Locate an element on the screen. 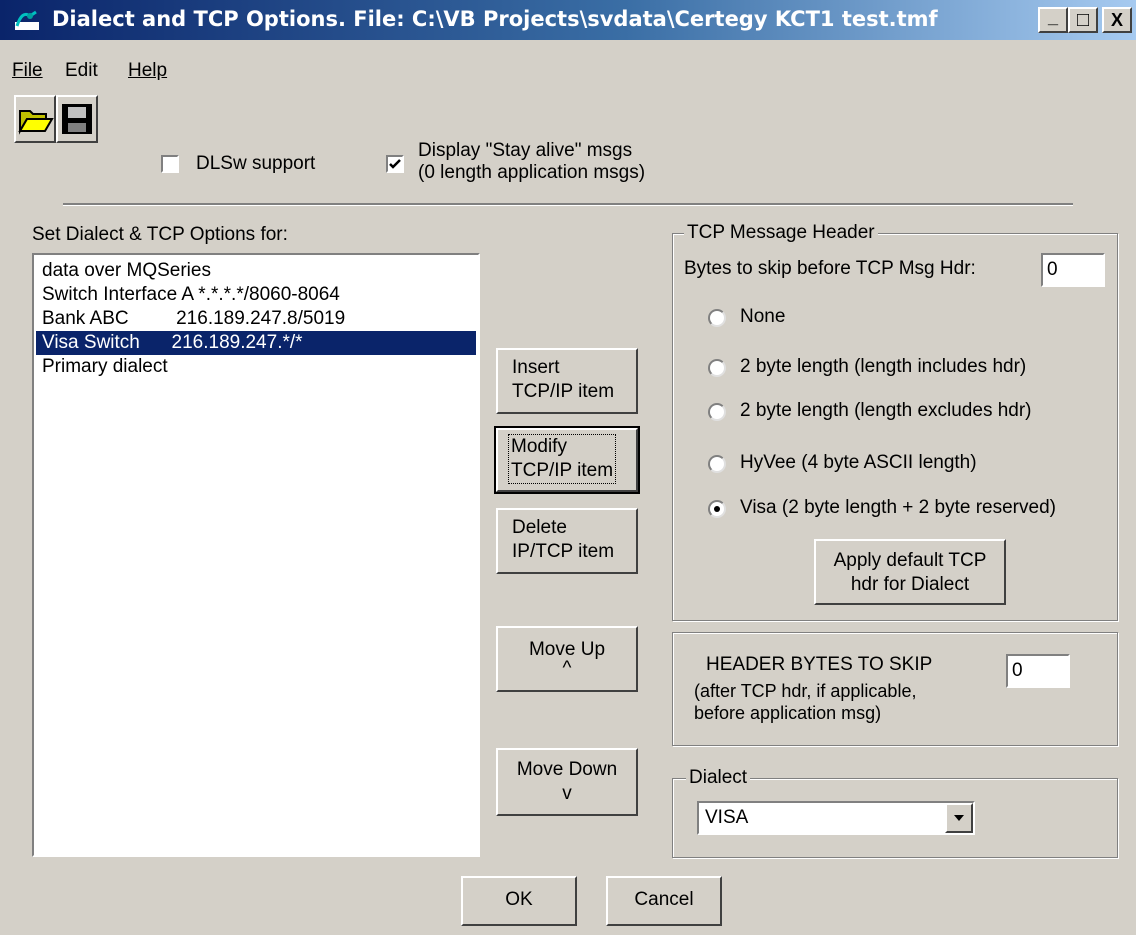 Image resolution: width=1136 pixels, height=935 pixels. minimize-button: _ is located at coordinates (1053, 20).